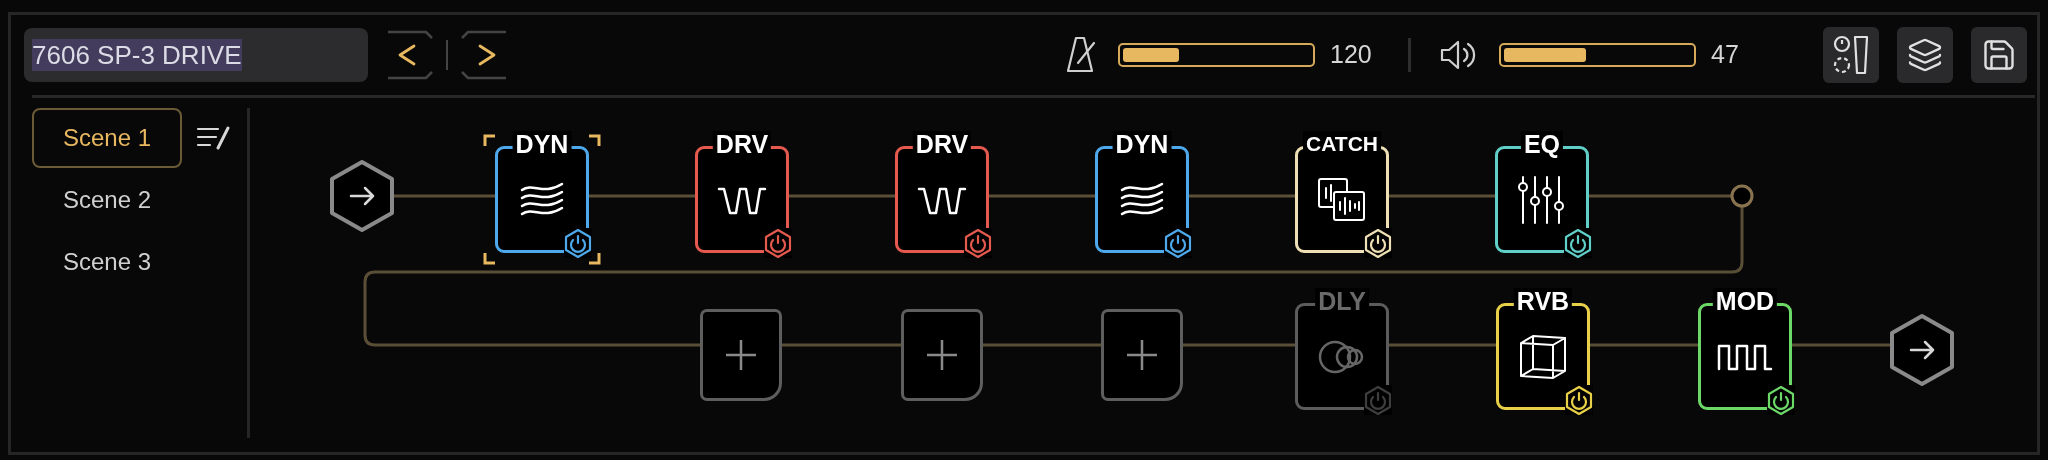  What do you see at coordinates (1542, 144) in the screenshot?
I see `block-label: EQ` at bounding box center [1542, 144].